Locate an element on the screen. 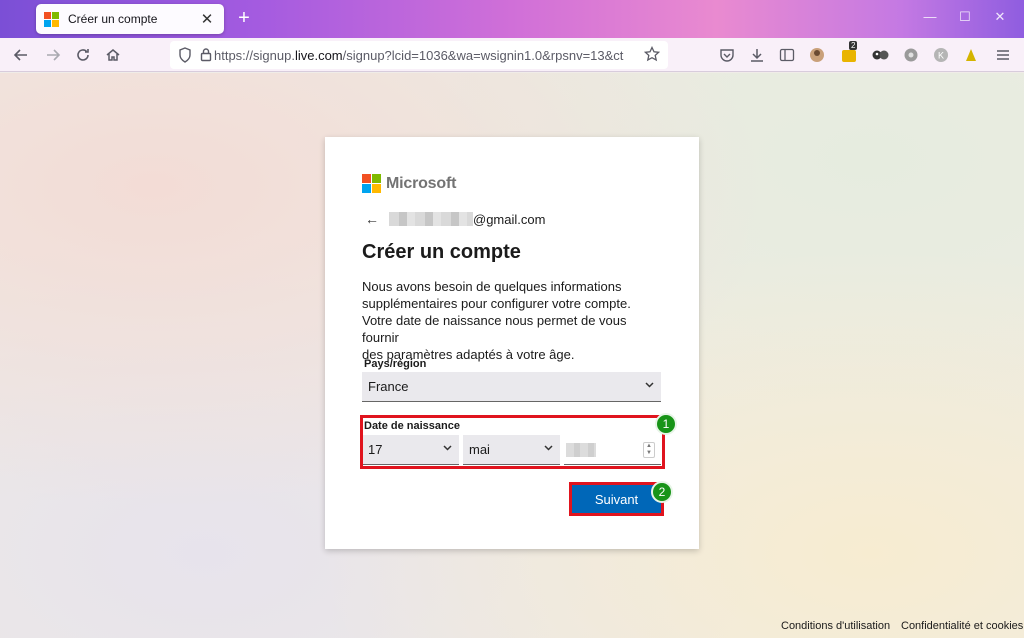 The image size is (1024, 638). home-icon is located at coordinates (113, 55).